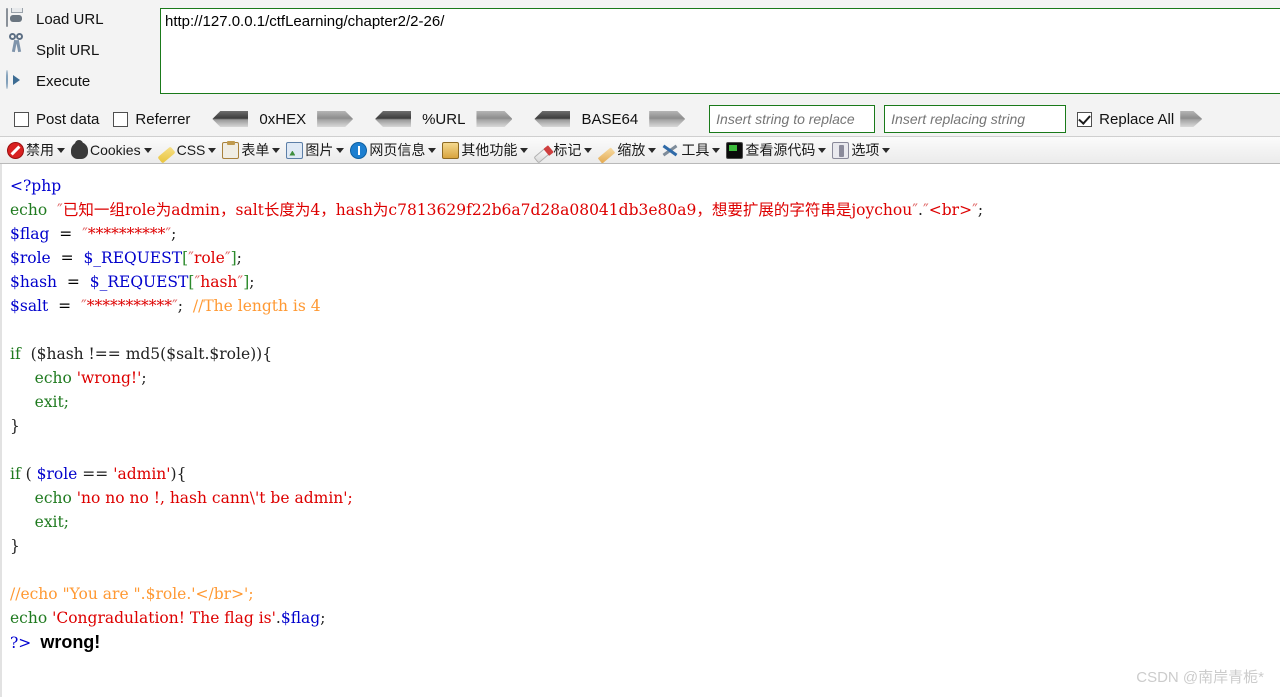 This screenshot has height=697, width=1280. What do you see at coordinates (214, 498) in the screenshot?
I see `no-no-no-string: 'no no no !, hash cann\'t be admin';` at bounding box center [214, 498].